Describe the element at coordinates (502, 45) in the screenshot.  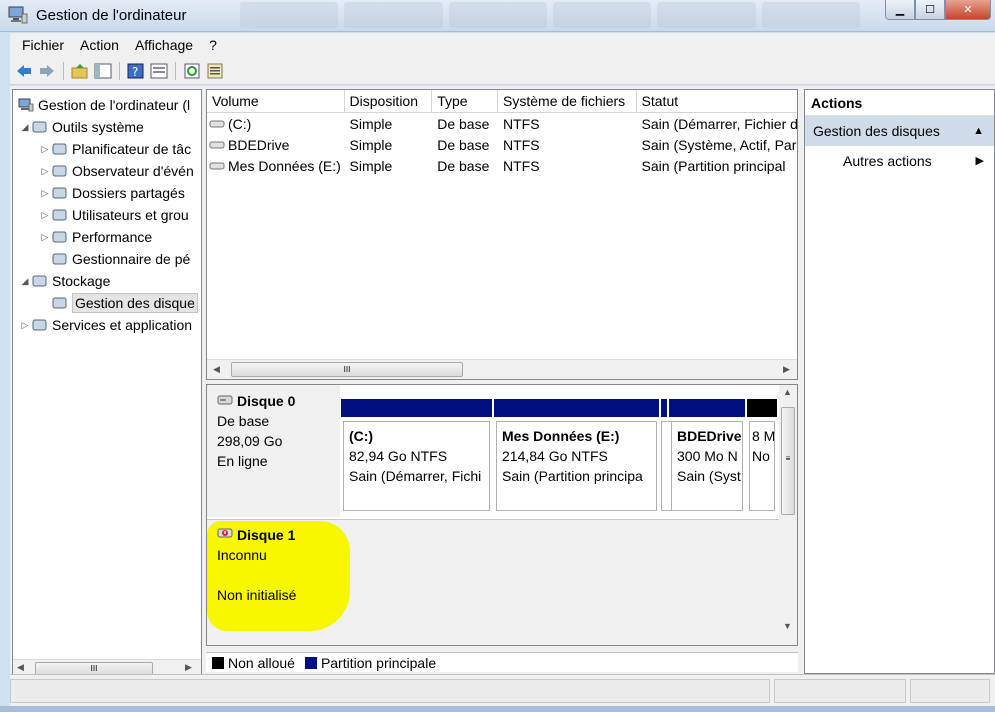
I see `menu-bar: Fichier Action Affichage ?` at that location.